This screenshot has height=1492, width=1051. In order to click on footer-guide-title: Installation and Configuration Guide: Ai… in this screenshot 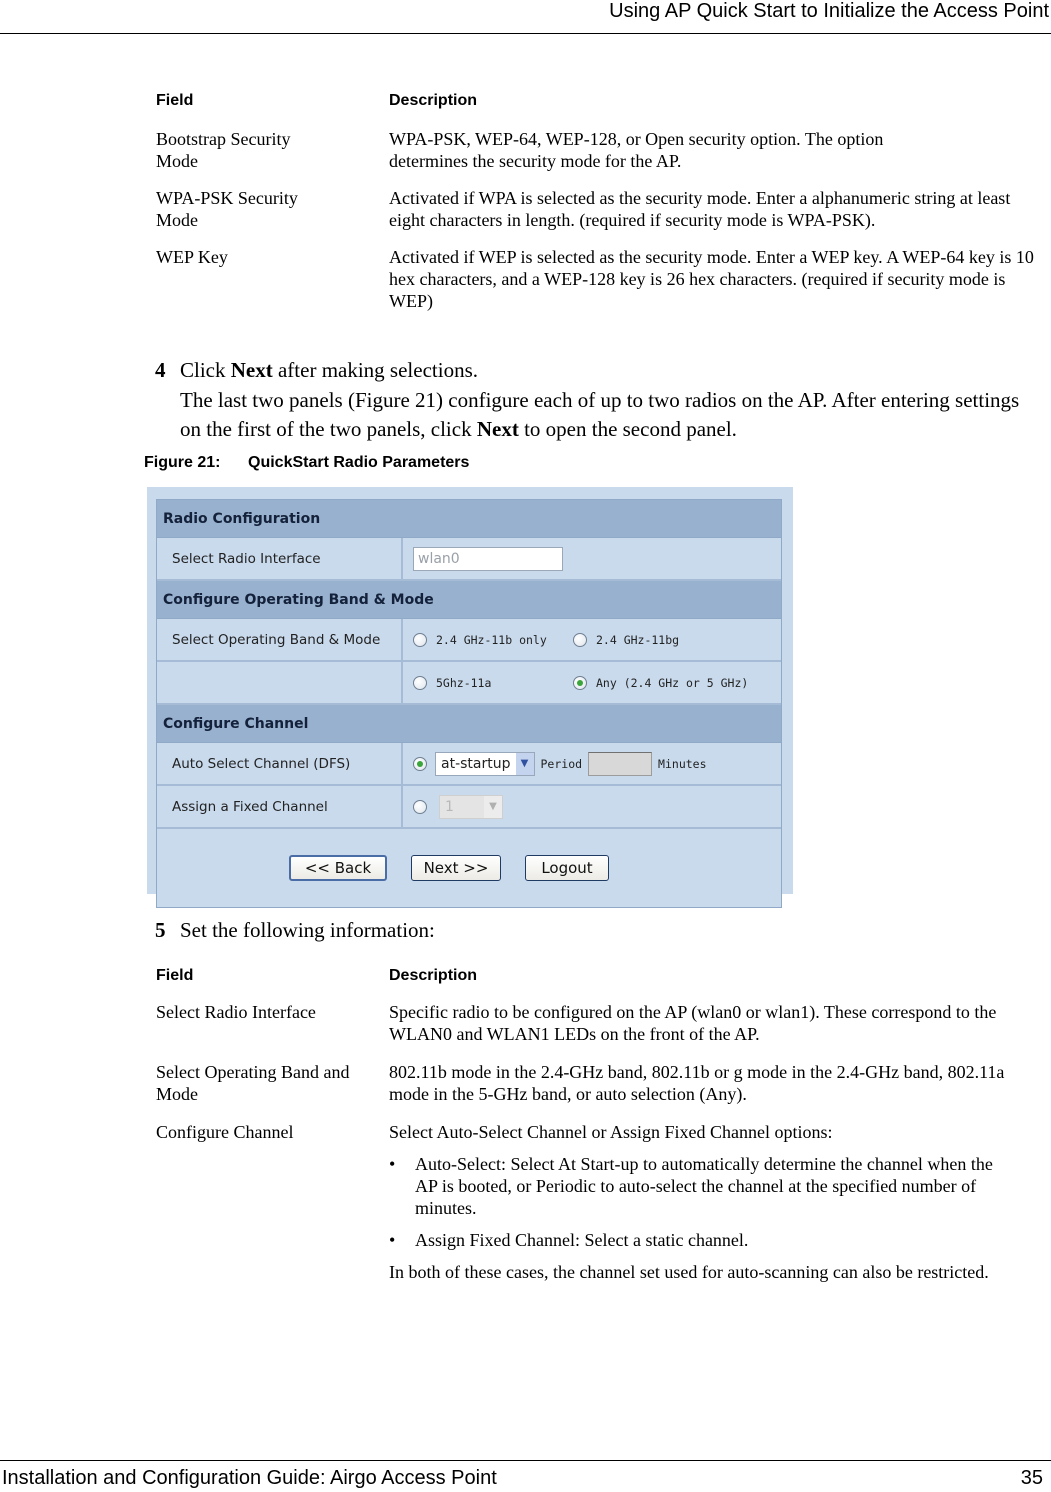, I will do `click(249, 1478)`.